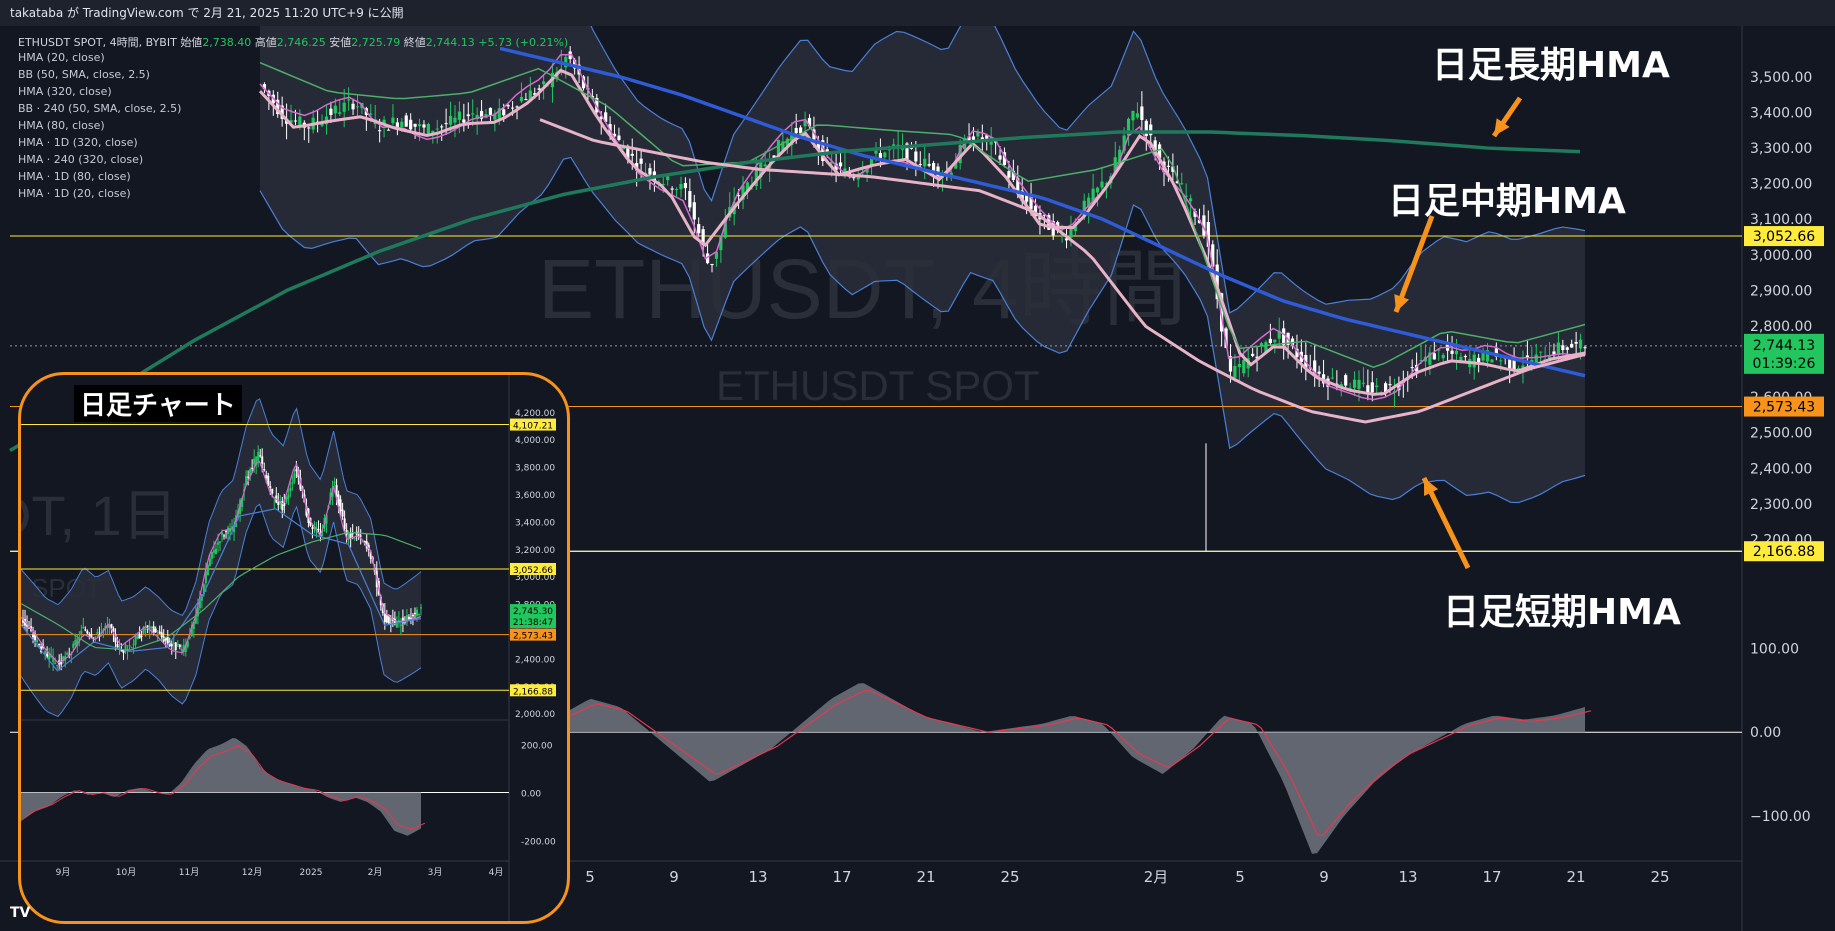  Describe the element at coordinates (191, 42) in the screenshot. I see `open-label: 始値` at that location.